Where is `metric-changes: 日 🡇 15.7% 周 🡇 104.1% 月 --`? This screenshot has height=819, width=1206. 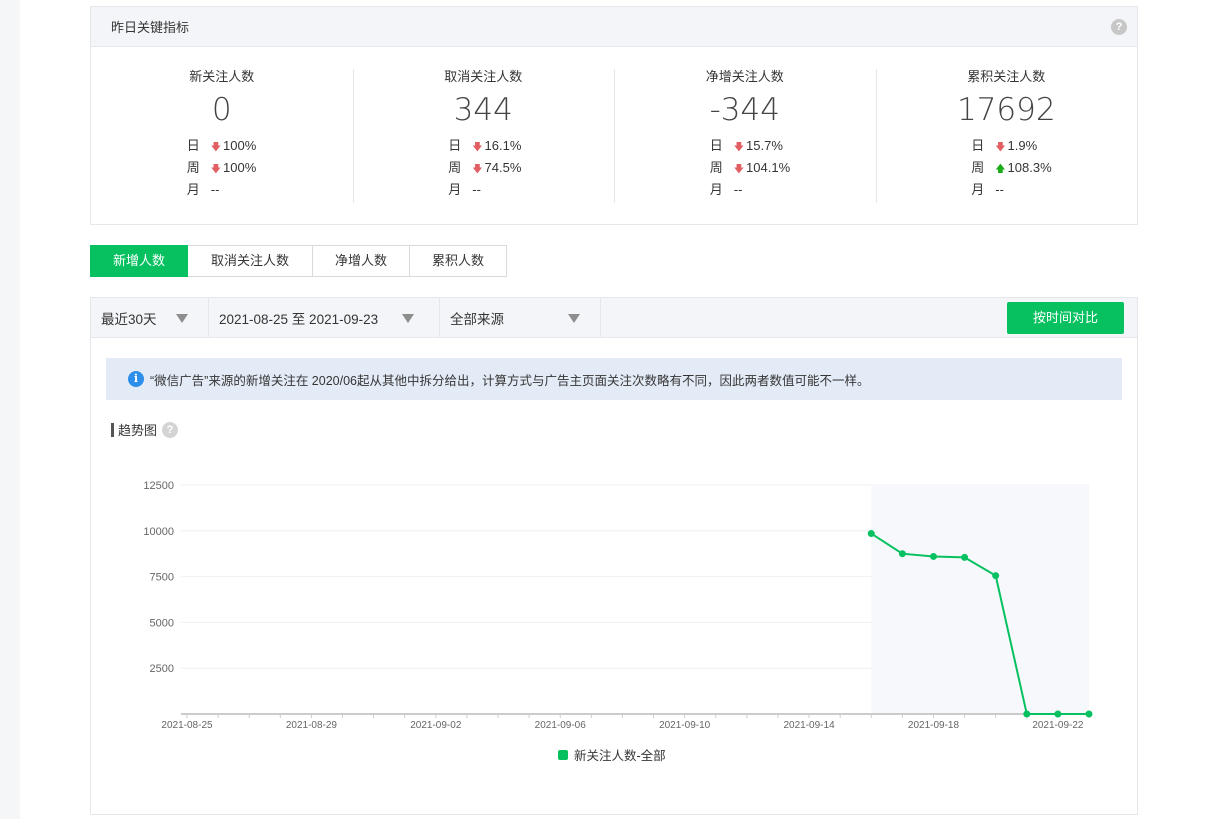
metric-changes: 日 🡇 15.7% 周 🡇 104.1% 月 -- is located at coordinates (749, 168).